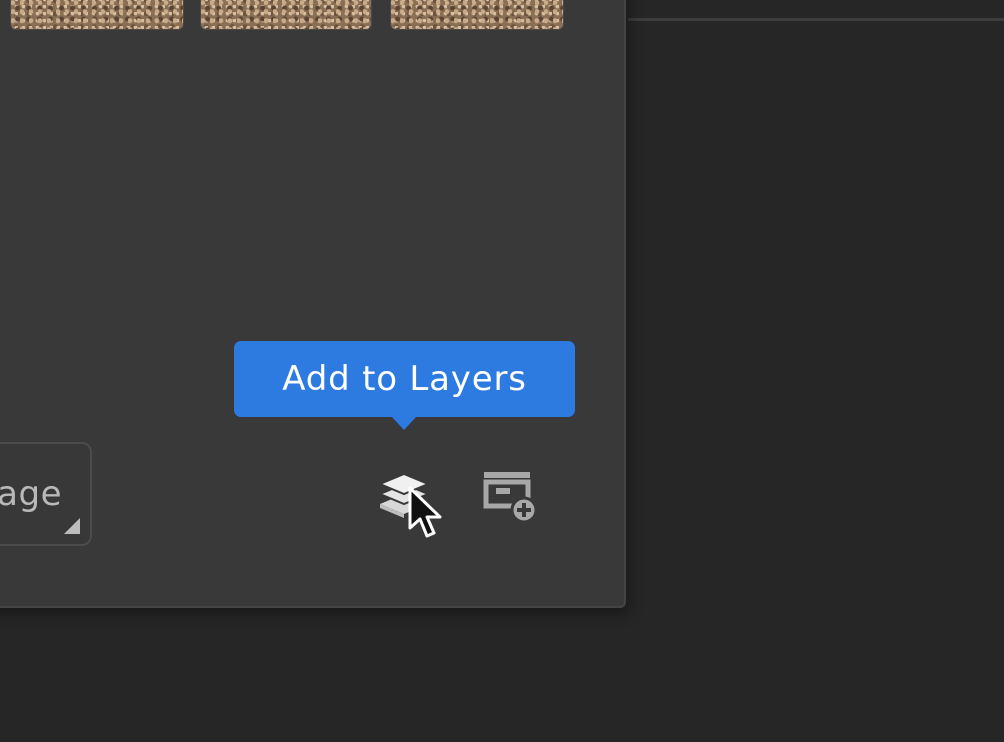  Describe the element at coordinates (72, 526) in the screenshot. I see `dropdown-corner-icon` at that location.